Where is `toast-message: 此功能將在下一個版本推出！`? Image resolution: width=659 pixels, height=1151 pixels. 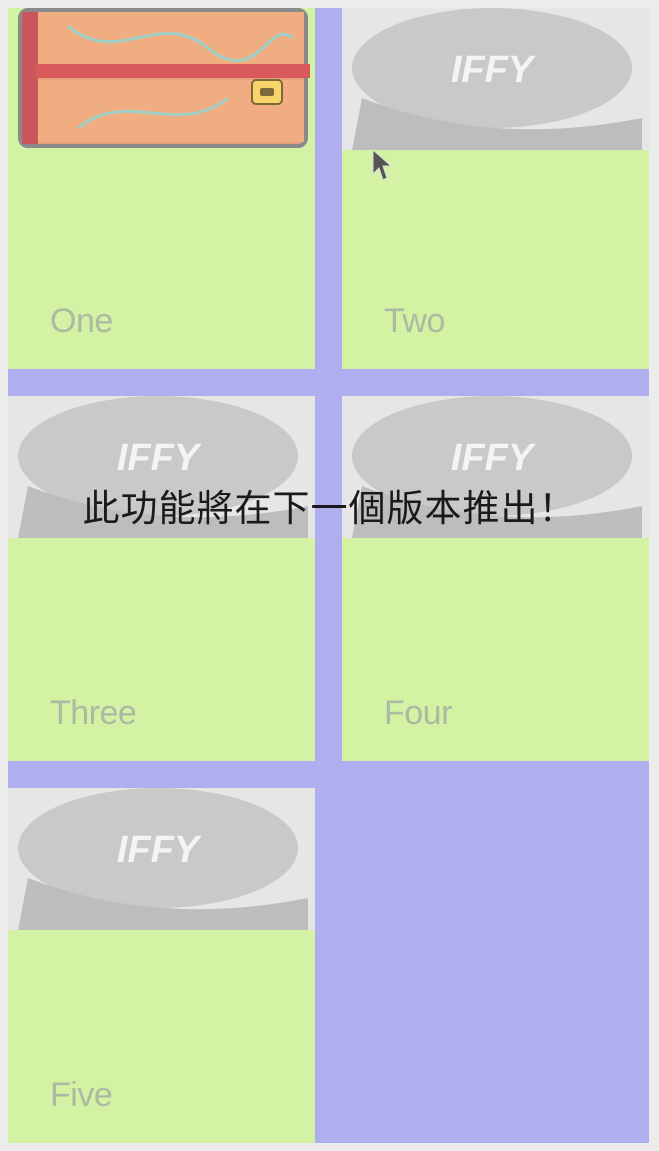 toast-message: 此功能將在下一個版本推出！ is located at coordinates (329, 508).